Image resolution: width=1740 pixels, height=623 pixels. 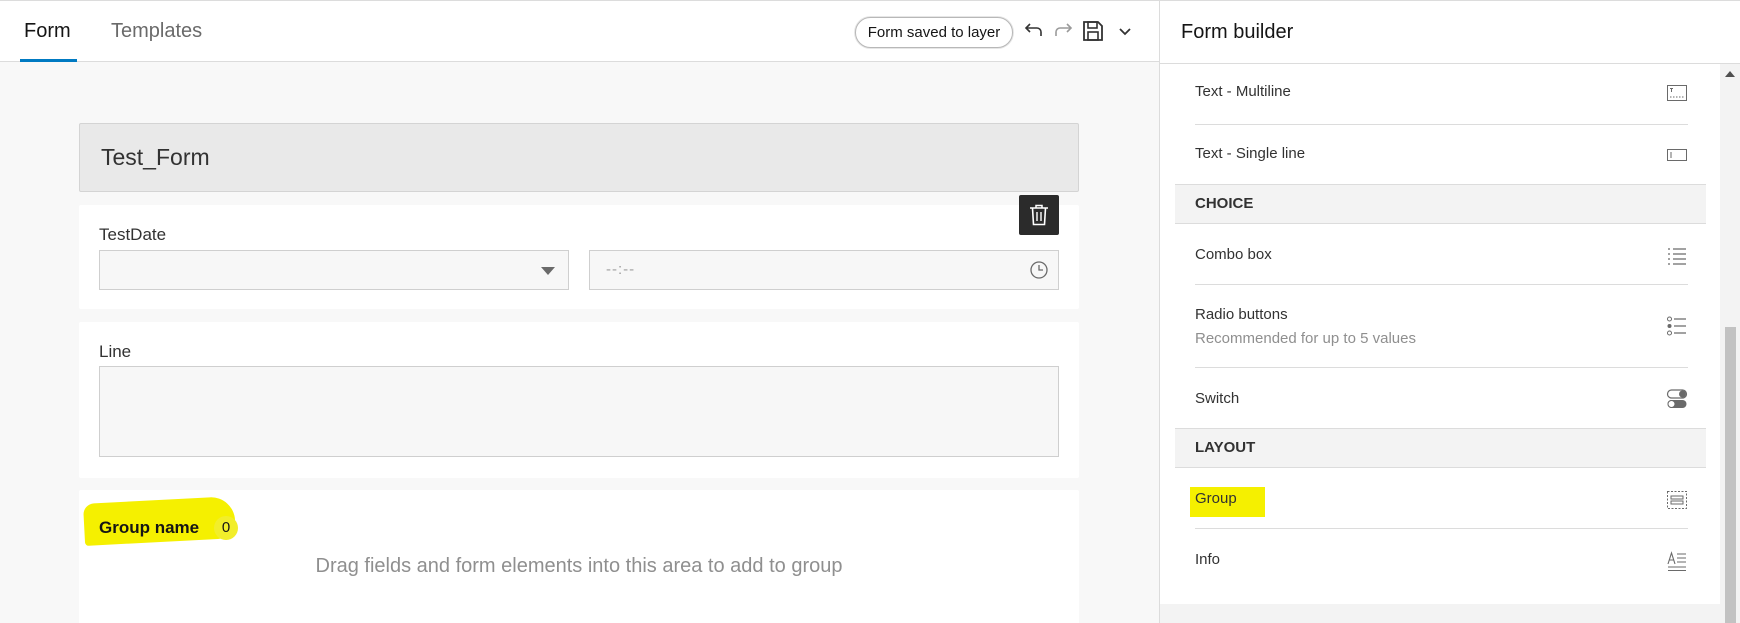 I want to click on date-input, so click(x=334, y=270).